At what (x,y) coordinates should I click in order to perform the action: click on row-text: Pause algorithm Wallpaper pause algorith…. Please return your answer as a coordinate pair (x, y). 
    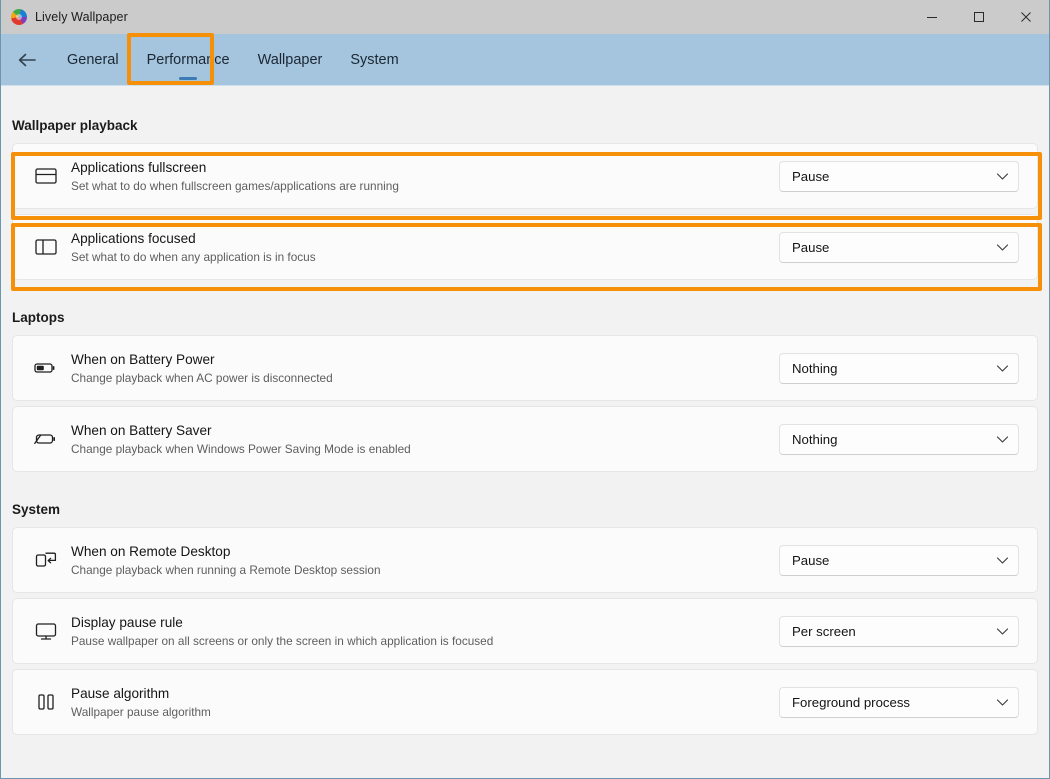
    Looking at the image, I should click on (425, 702).